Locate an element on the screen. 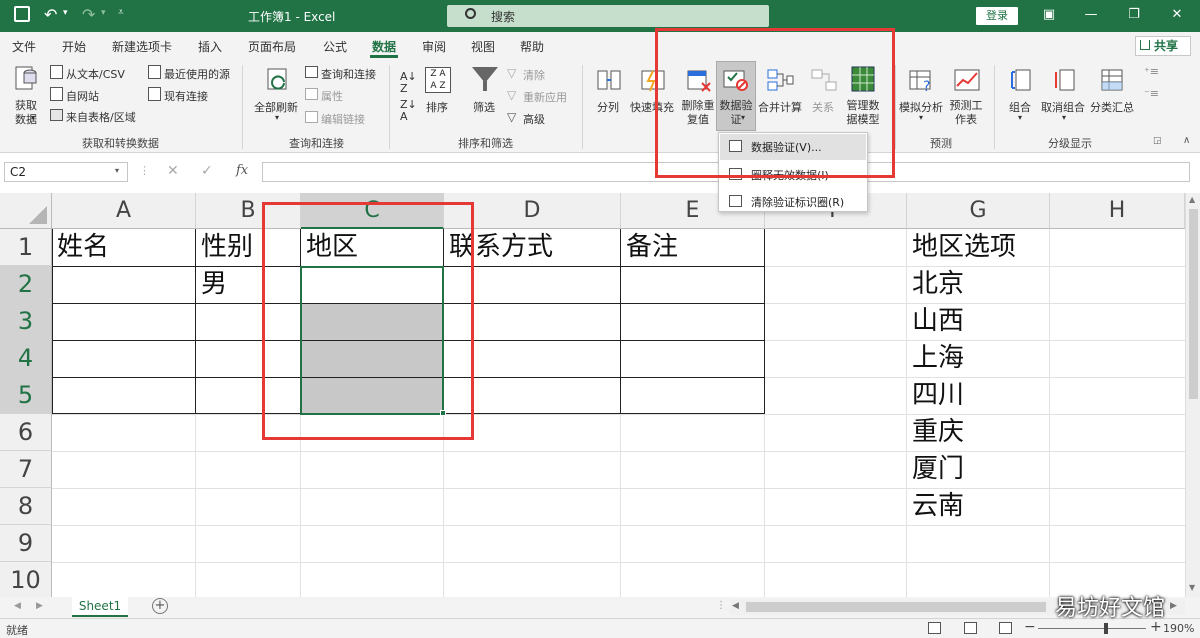 This screenshot has width=1200, height=638. row-header-5: 5 is located at coordinates (26, 395).